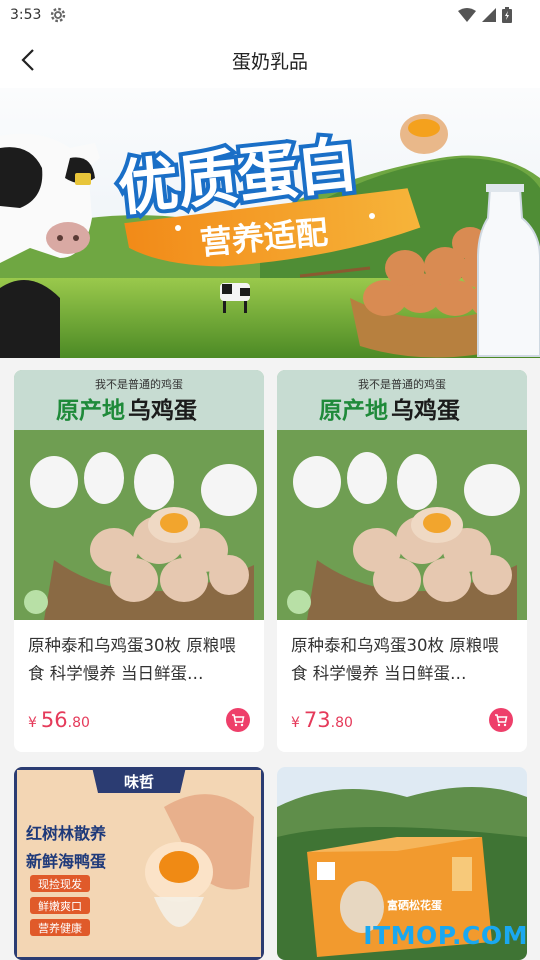  What do you see at coordinates (58, 15) in the screenshot?
I see `gear-icon` at bounding box center [58, 15].